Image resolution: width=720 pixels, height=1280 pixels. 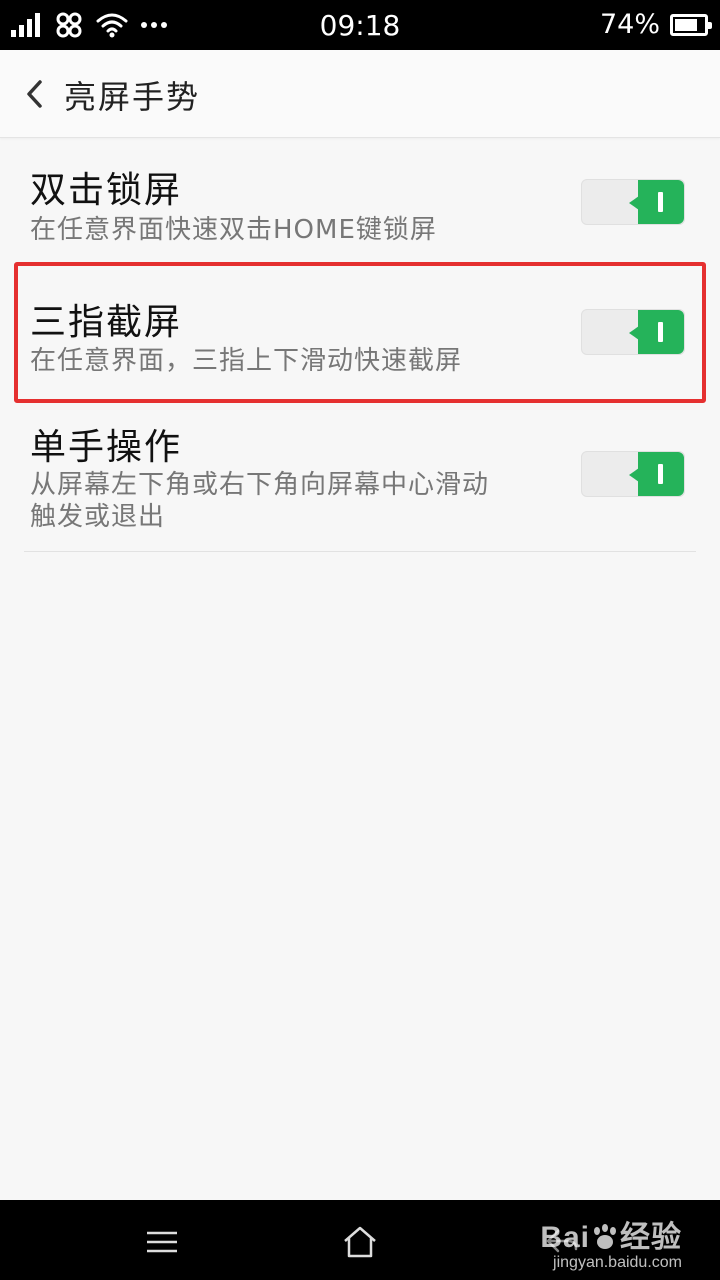 I want to click on menu-button, so click(x=162, y=1242).